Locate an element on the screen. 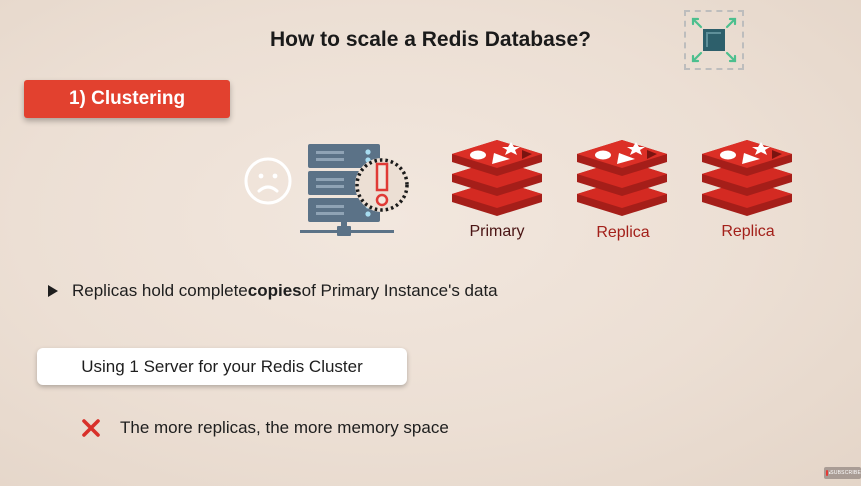 The height and width of the screenshot is (486, 861). section-label: 1) Clustering is located at coordinates (127, 99).